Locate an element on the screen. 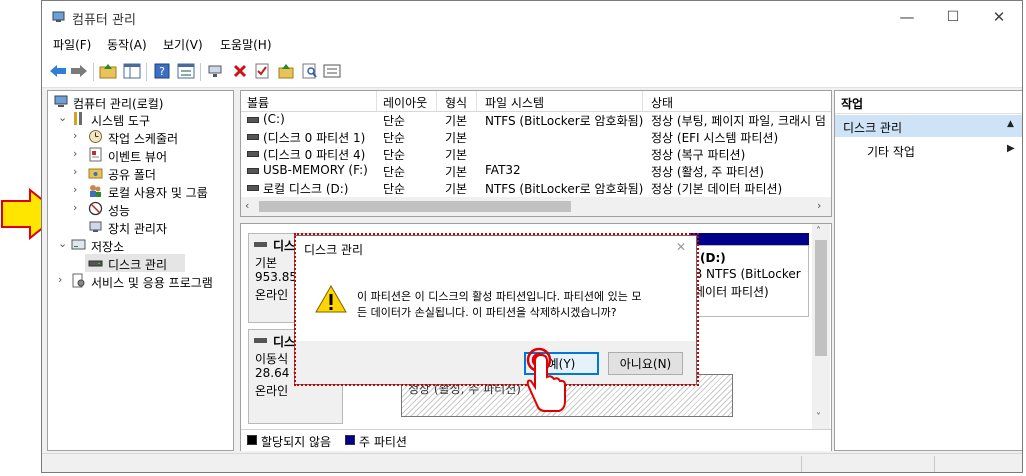 This screenshot has width=1026, height=476. storage-icon is located at coordinates (78, 244).